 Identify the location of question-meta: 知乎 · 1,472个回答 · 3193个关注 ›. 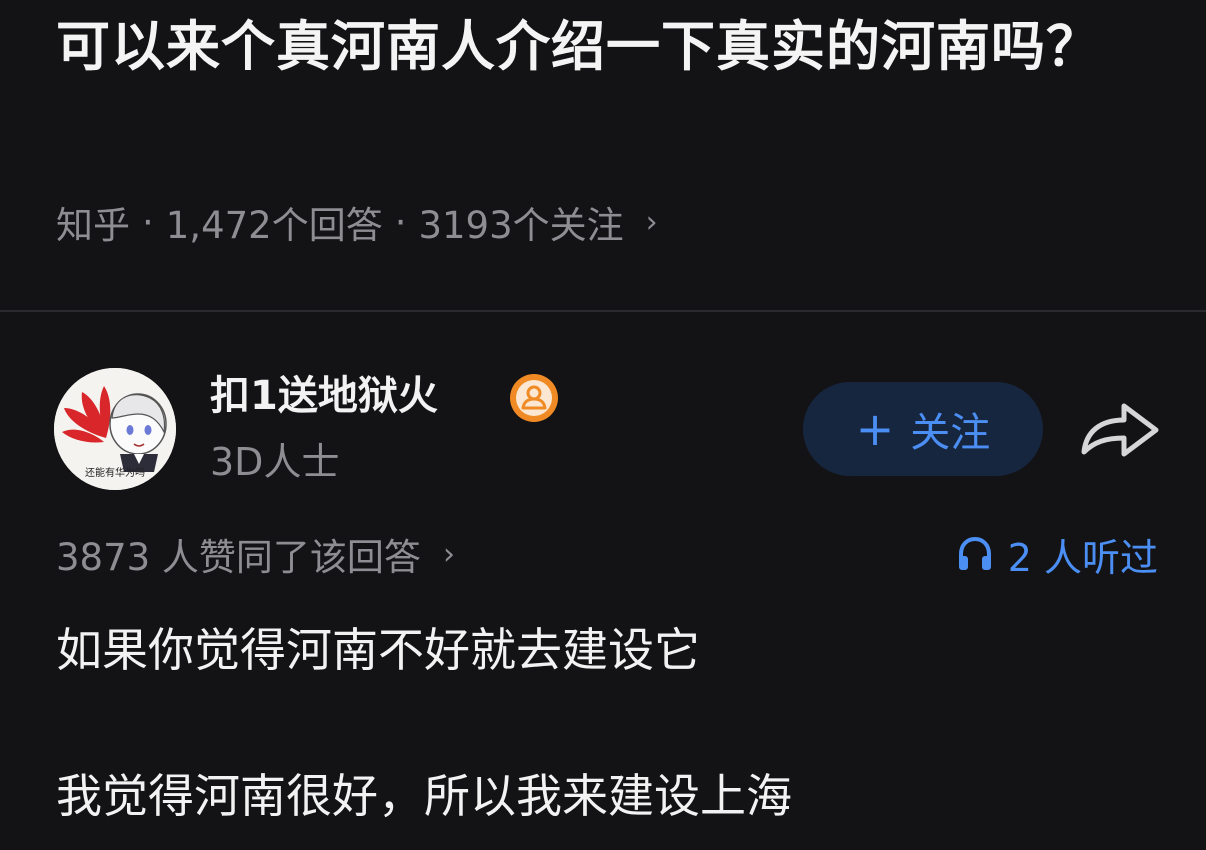
(357, 222).